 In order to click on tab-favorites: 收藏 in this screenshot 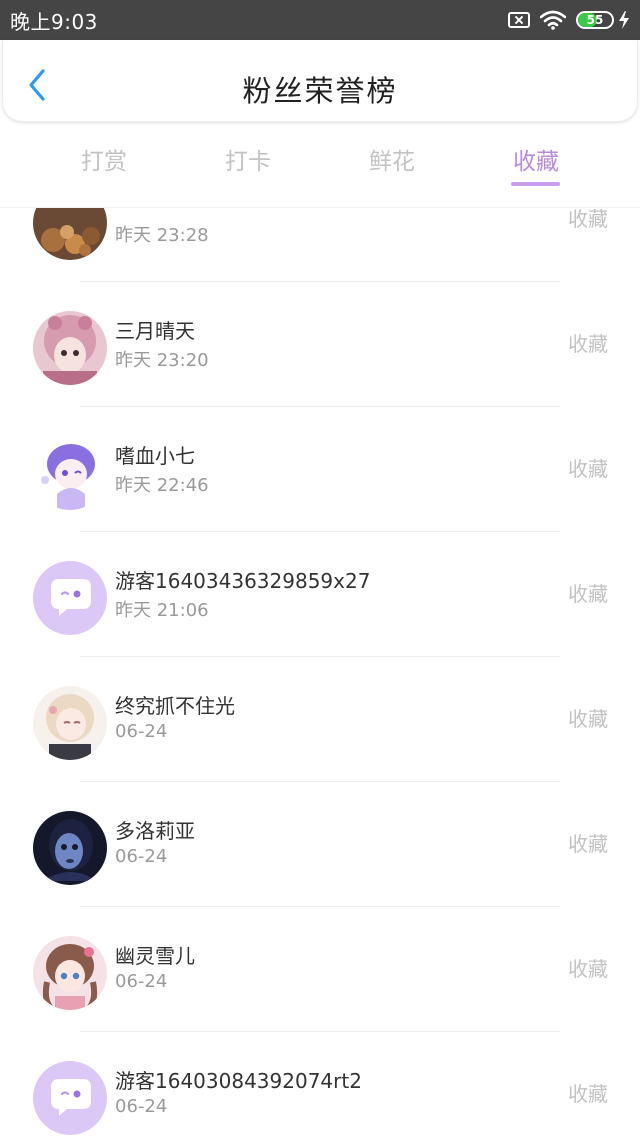, I will do `click(536, 159)`.